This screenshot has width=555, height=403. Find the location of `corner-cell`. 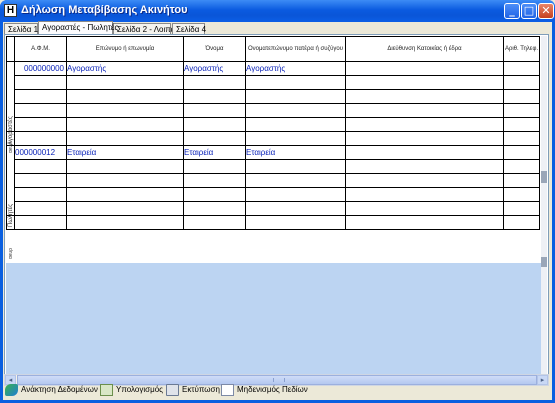

corner-cell is located at coordinates (10, 49).